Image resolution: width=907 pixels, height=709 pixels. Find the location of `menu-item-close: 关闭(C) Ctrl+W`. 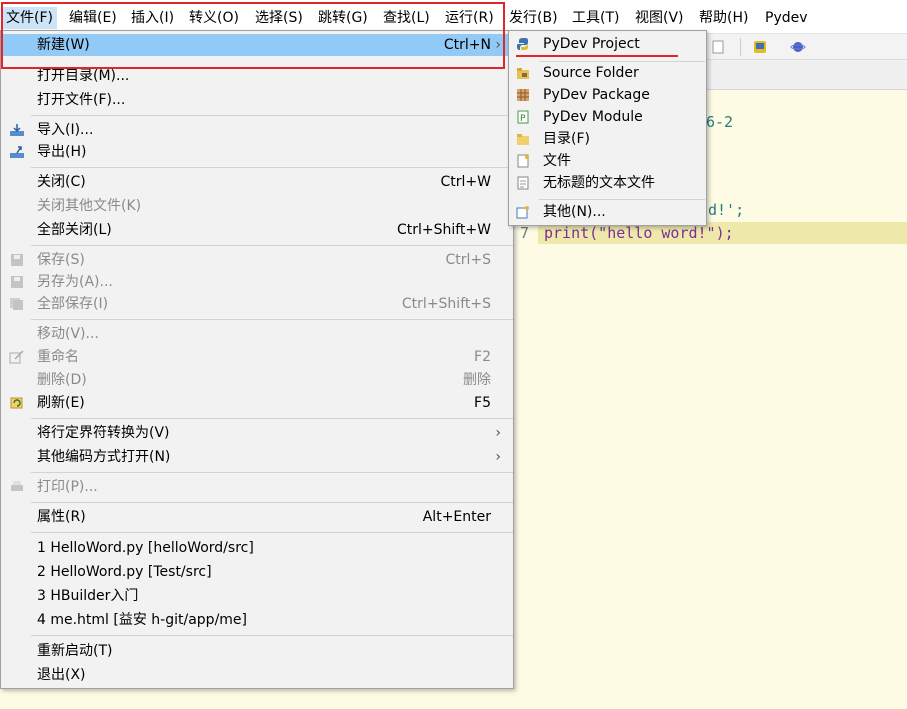

menu-item-close: 关闭(C) Ctrl+W is located at coordinates (257, 182).